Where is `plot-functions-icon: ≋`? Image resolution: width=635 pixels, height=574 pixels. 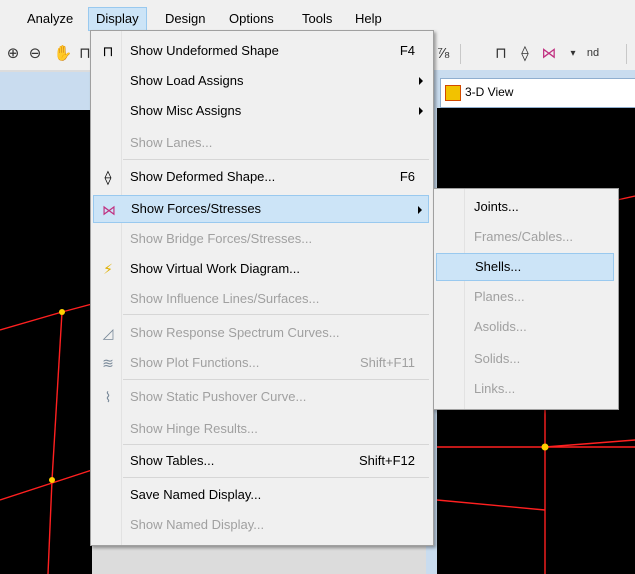 plot-functions-icon: ≋ is located at coordinates (108, 363).